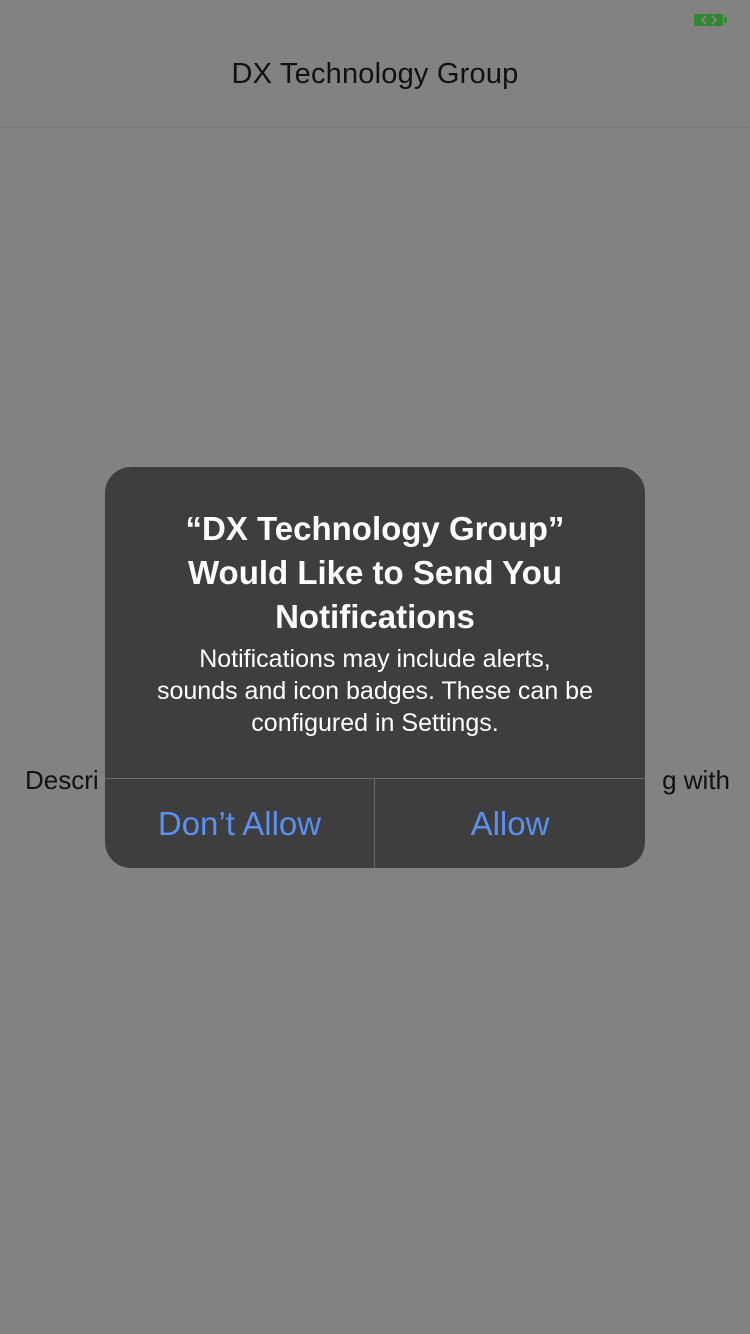 The image size is (750, 1334). Describe the element at coordinates (510, 823) in the screenshot. I see `allow-button: Allow` at that location.